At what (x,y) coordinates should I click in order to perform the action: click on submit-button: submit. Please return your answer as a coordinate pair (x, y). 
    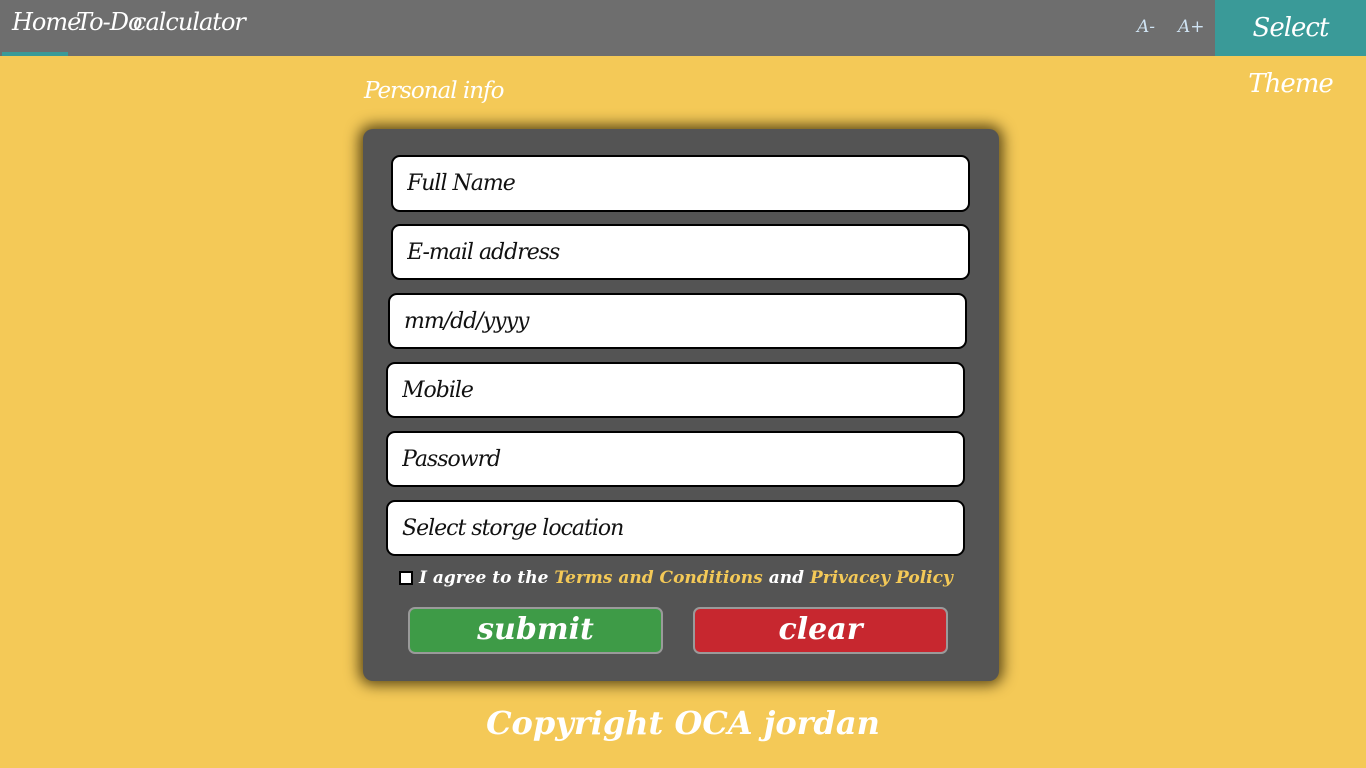
    Looking at the image, I should click on (535, 630).